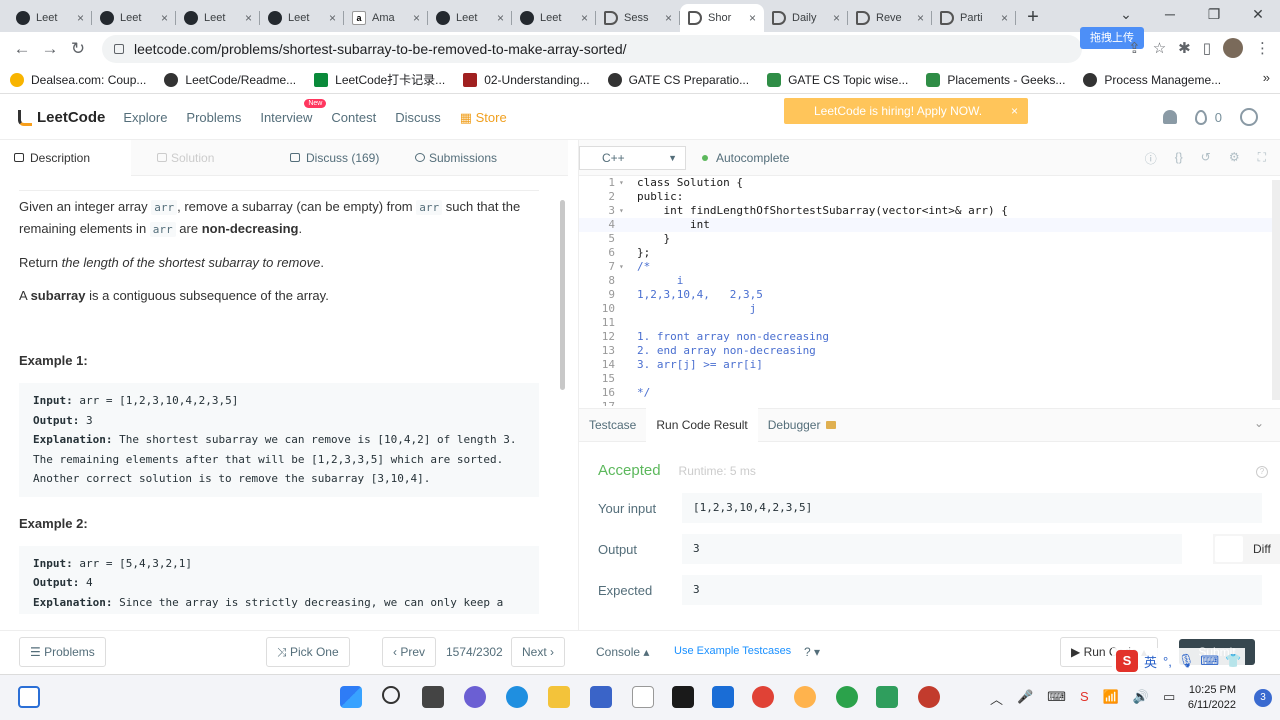  Describe the element at coordinates (1056, 698) in the screenshot. I see `language-icon: ⌨` at that location.